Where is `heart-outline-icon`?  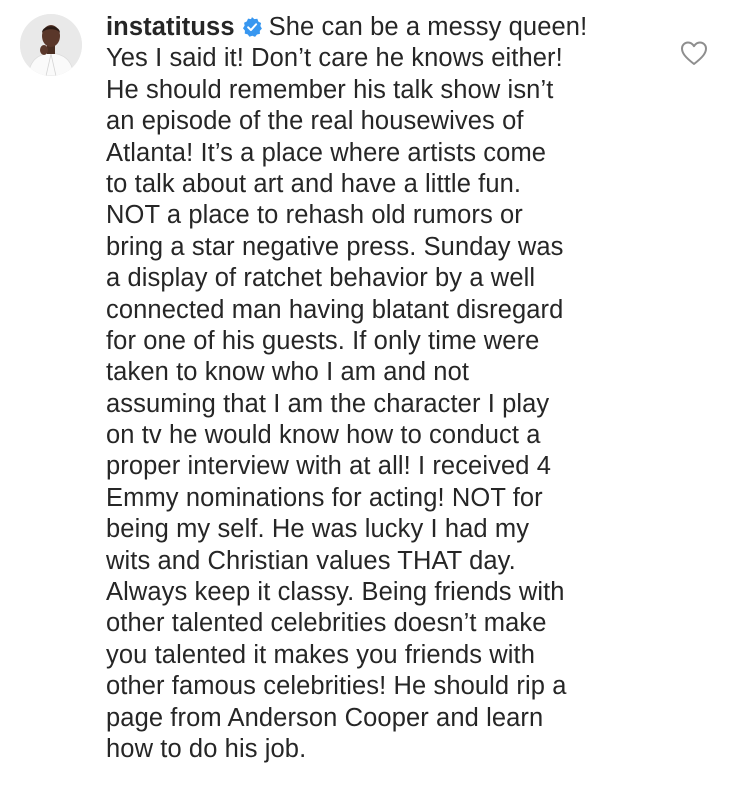
heart-outline-icon is located at coordinates (694, 53).